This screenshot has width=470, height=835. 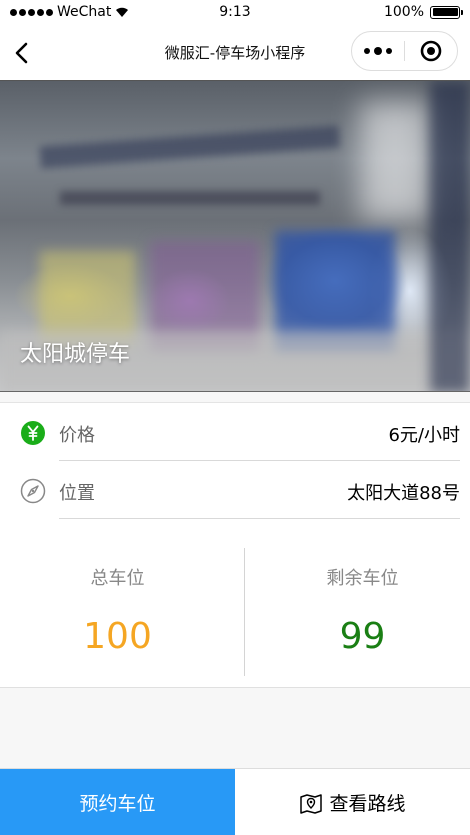 I want to click on bottom-action-bar: 预约车位 查看路线, so click(x=235, y=801).